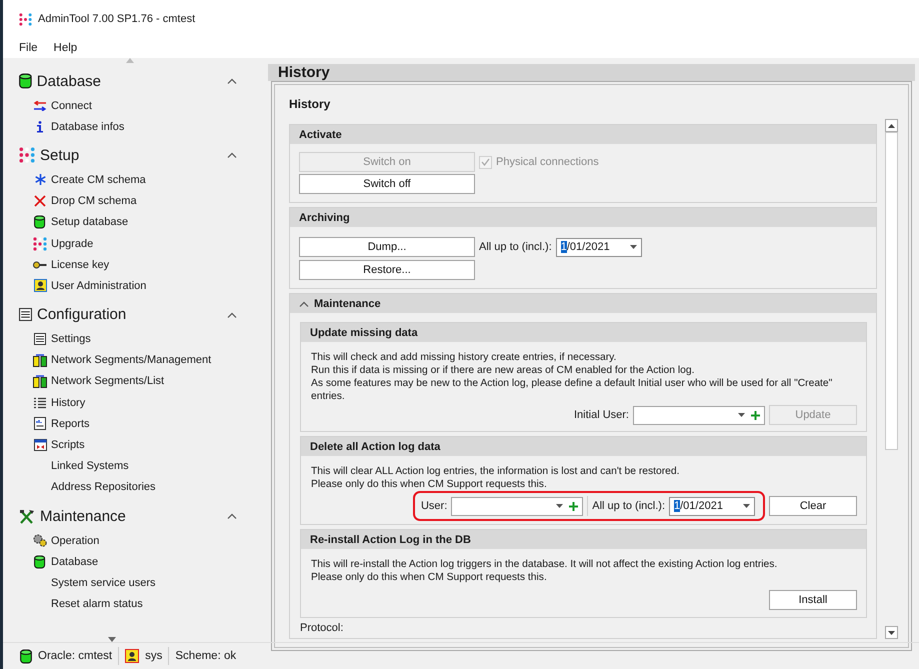 The image size is (919, 669). Describe the element at coordinates (40, 264) in the screenshot. I see `key-icon` at that location.